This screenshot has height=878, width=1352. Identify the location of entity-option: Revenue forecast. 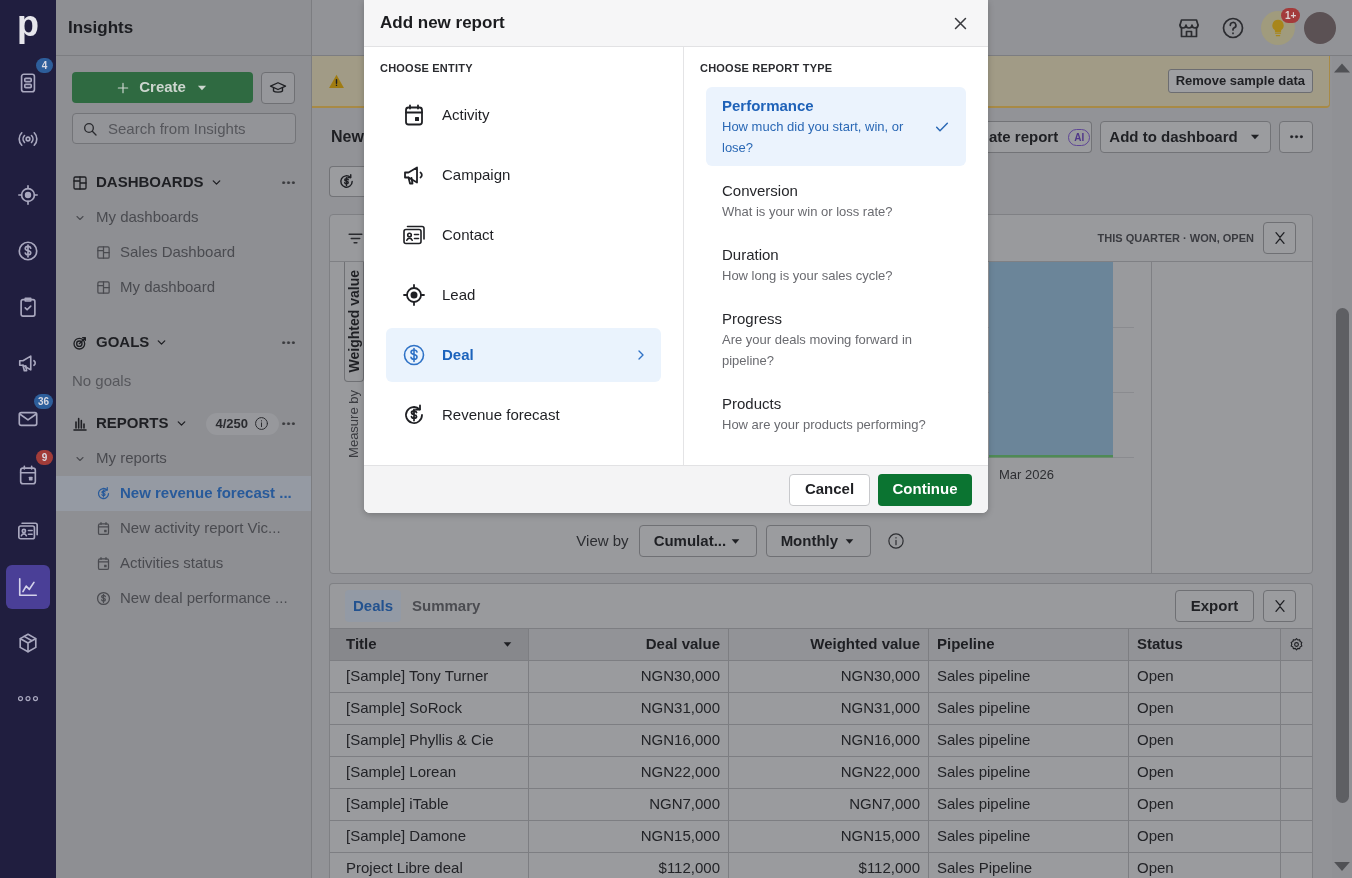
(523, 415).